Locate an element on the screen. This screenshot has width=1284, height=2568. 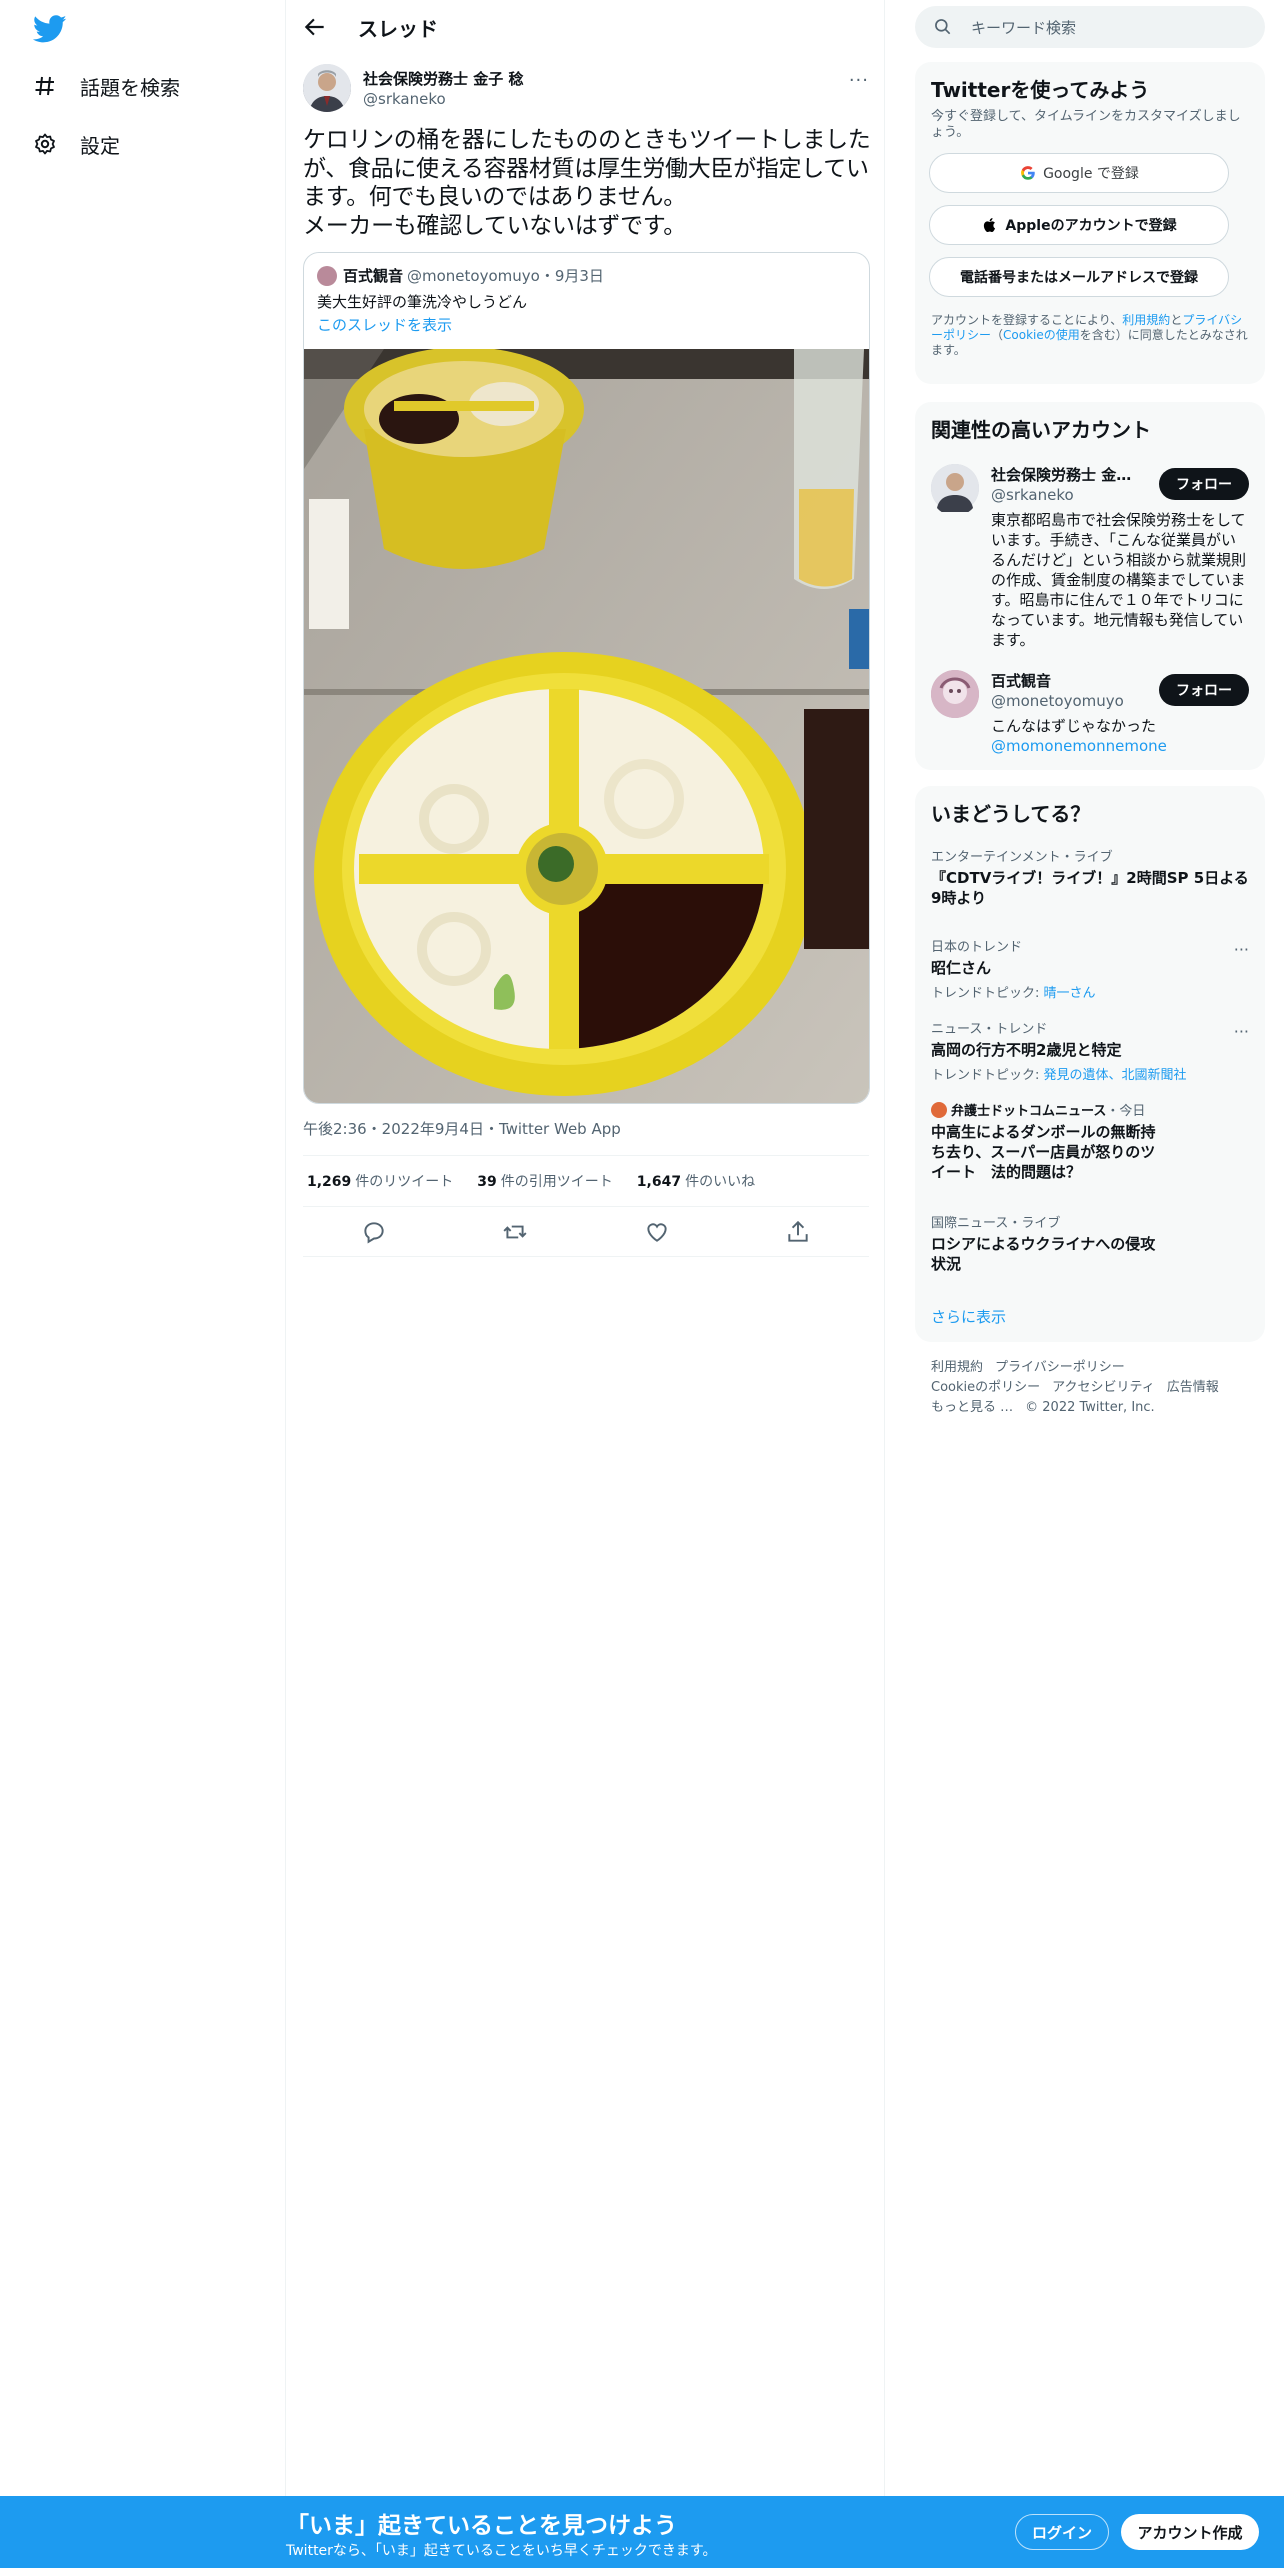
likes-label: 件のいいね is located at coordinates (720, 1182).